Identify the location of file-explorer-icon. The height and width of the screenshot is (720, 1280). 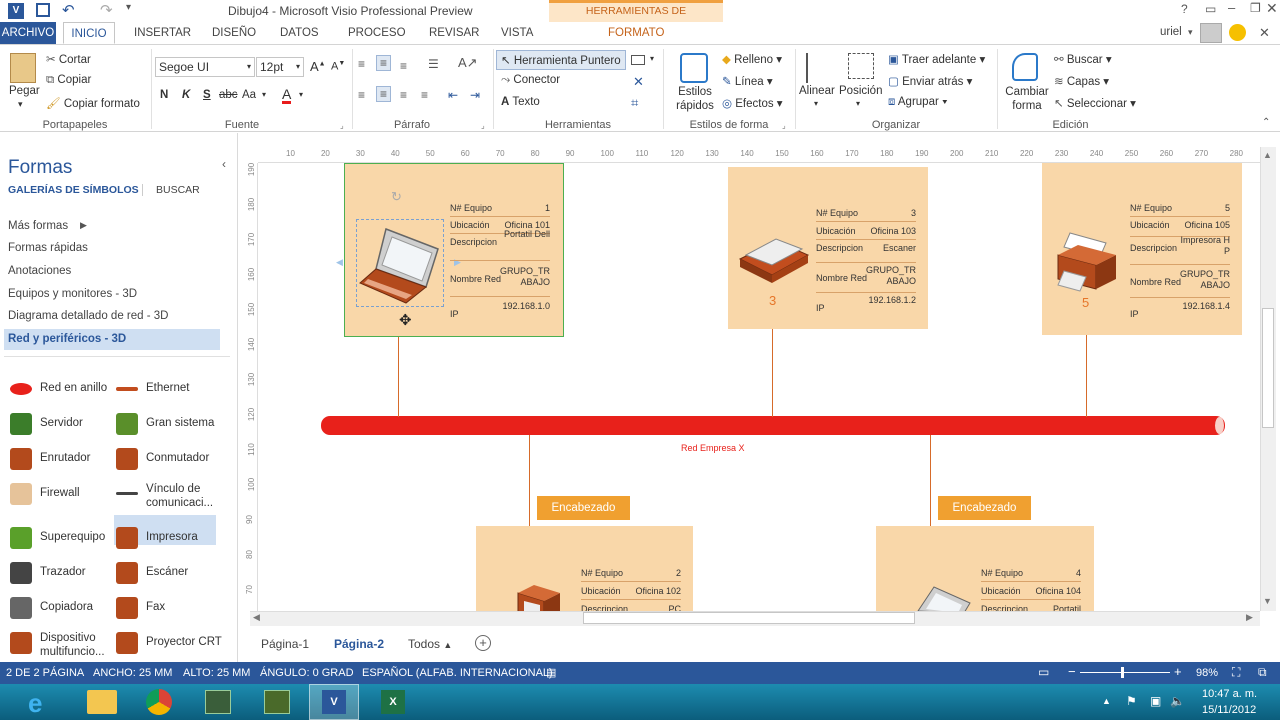
(102, 702).